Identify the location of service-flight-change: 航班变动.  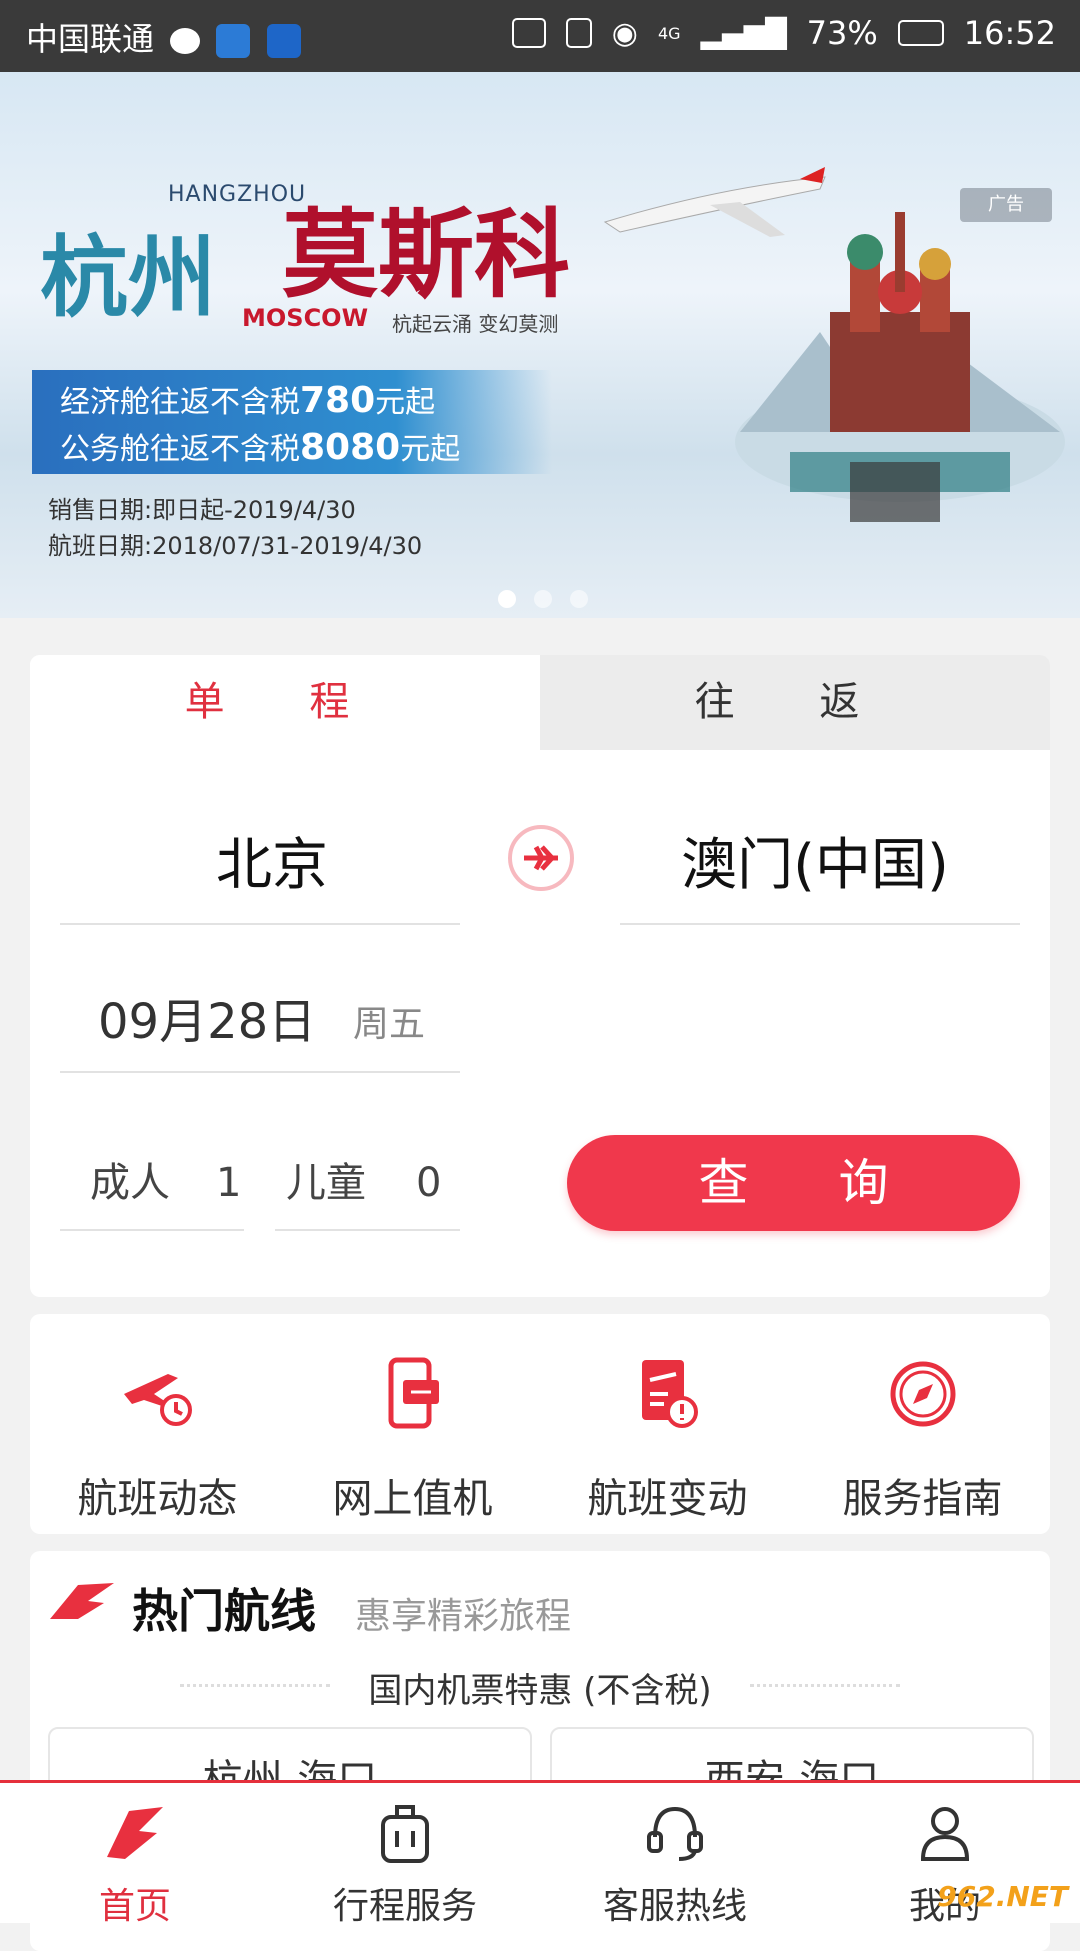
(667, 1439).